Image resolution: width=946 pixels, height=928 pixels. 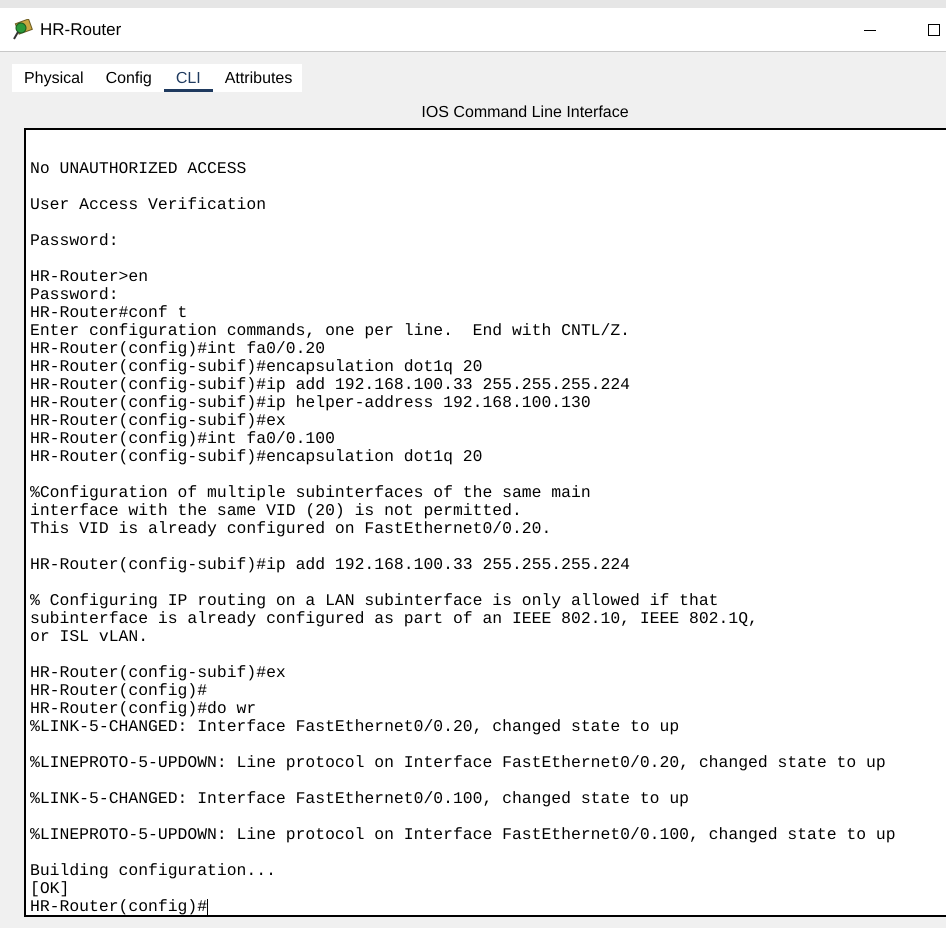 I want to click on panel-title: IOS Command Line Interface, so click(x=525, y=113).